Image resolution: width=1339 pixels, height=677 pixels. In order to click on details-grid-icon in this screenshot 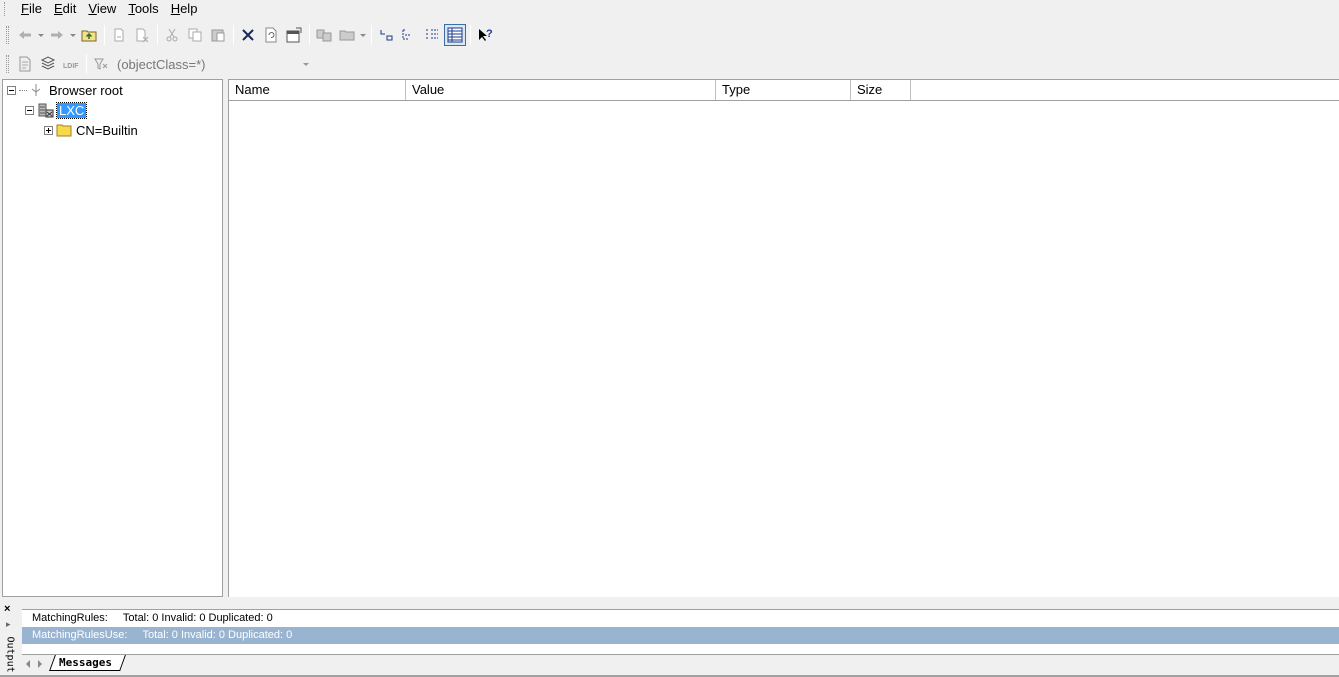, I will do `click(455, 35)`.